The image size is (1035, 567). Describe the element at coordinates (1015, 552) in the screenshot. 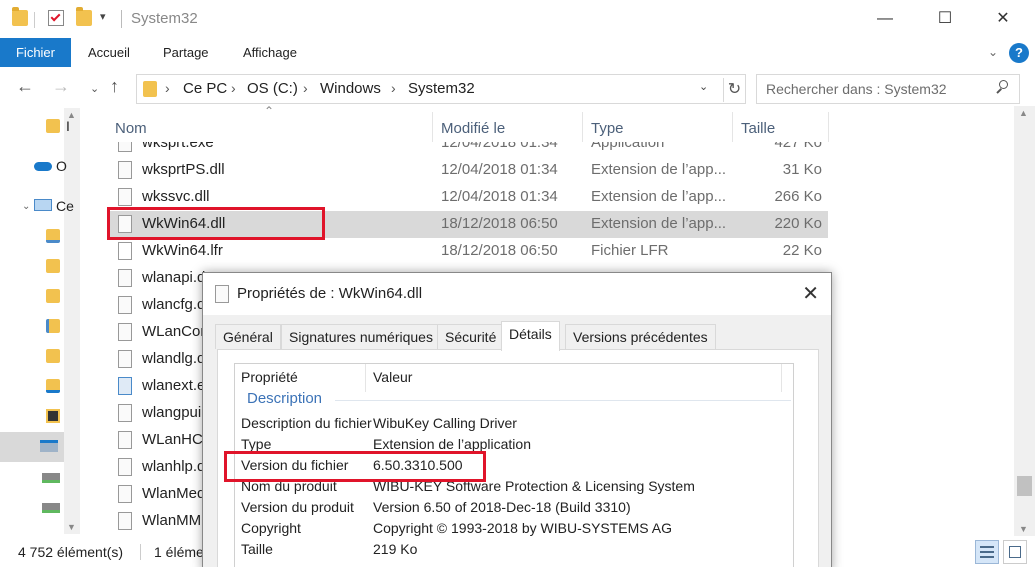

I see `large-icons-view-icon` at that location.